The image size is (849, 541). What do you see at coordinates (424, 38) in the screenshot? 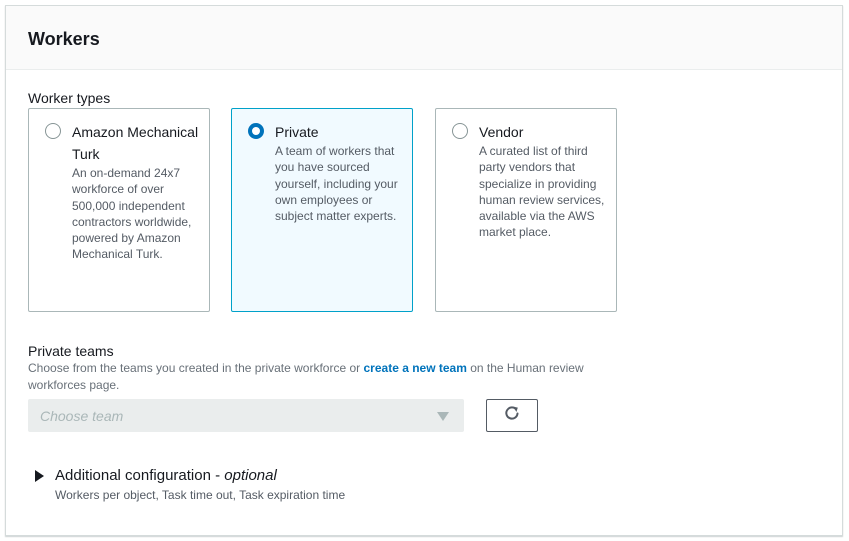
I see `panel-header: Workers` at bounding box center [424, 38].